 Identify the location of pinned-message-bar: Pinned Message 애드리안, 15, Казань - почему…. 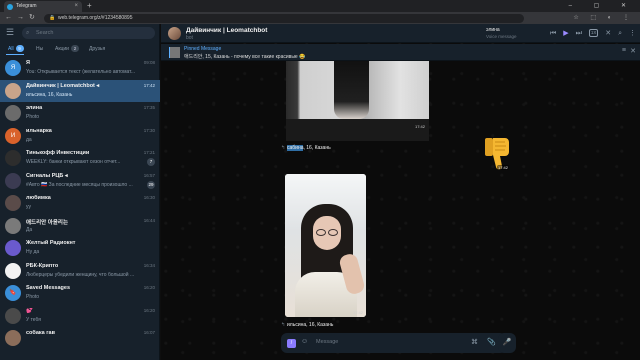
(400, 52).